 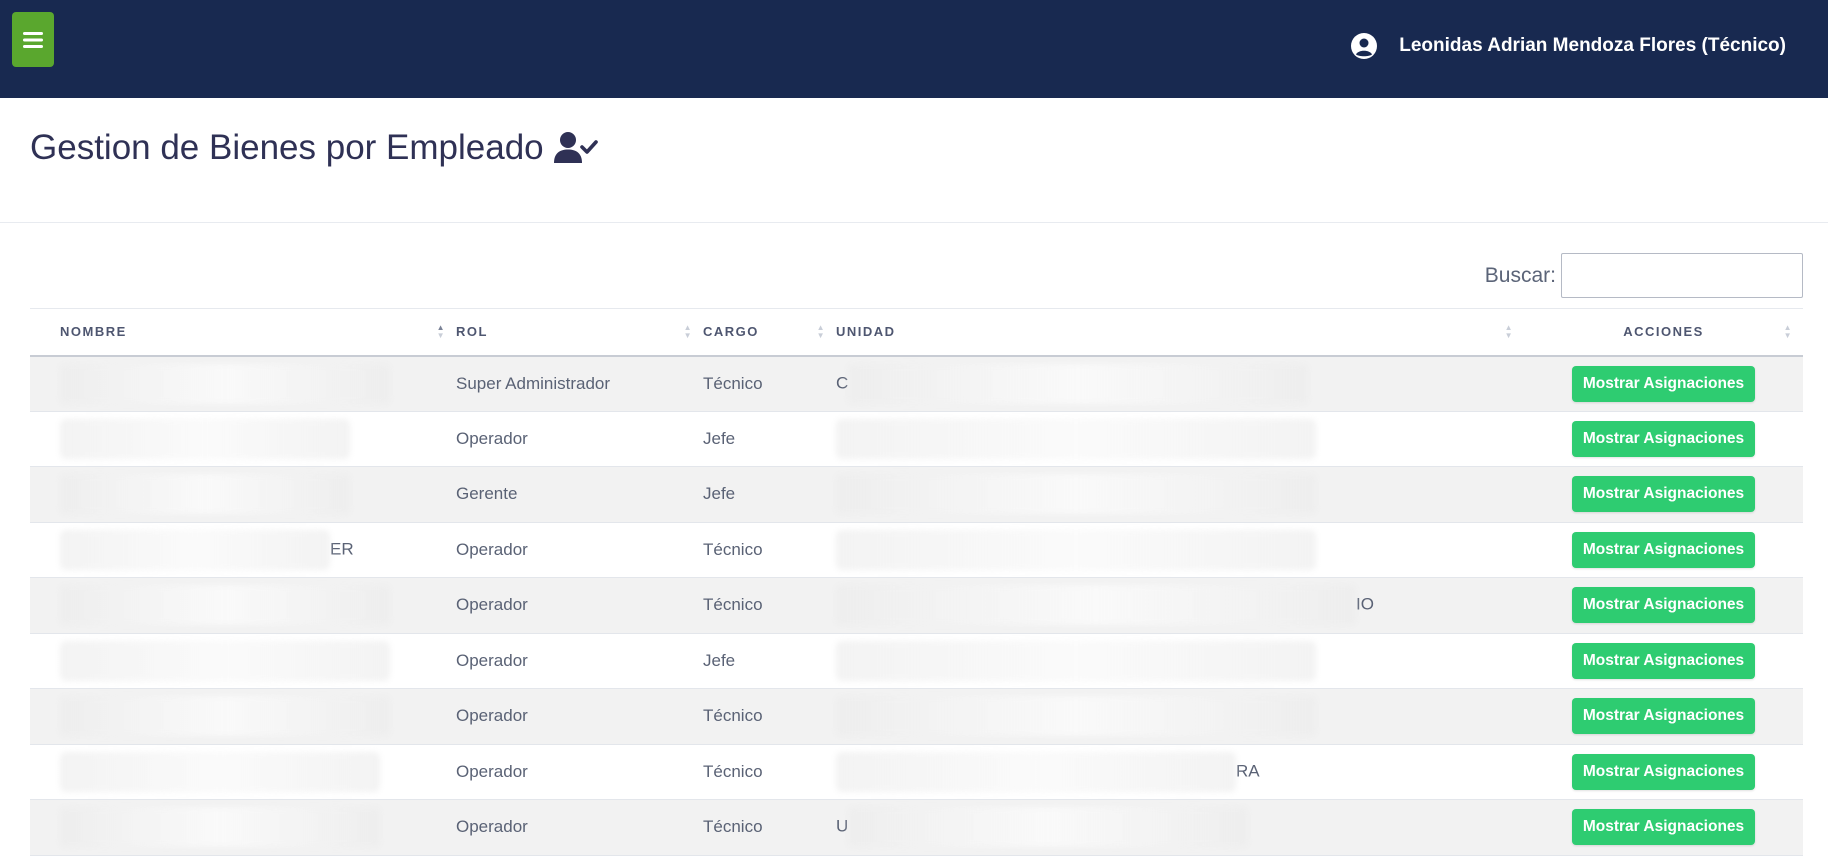 I want to click on cell-nombre: ER, so click(x=243, y=550).